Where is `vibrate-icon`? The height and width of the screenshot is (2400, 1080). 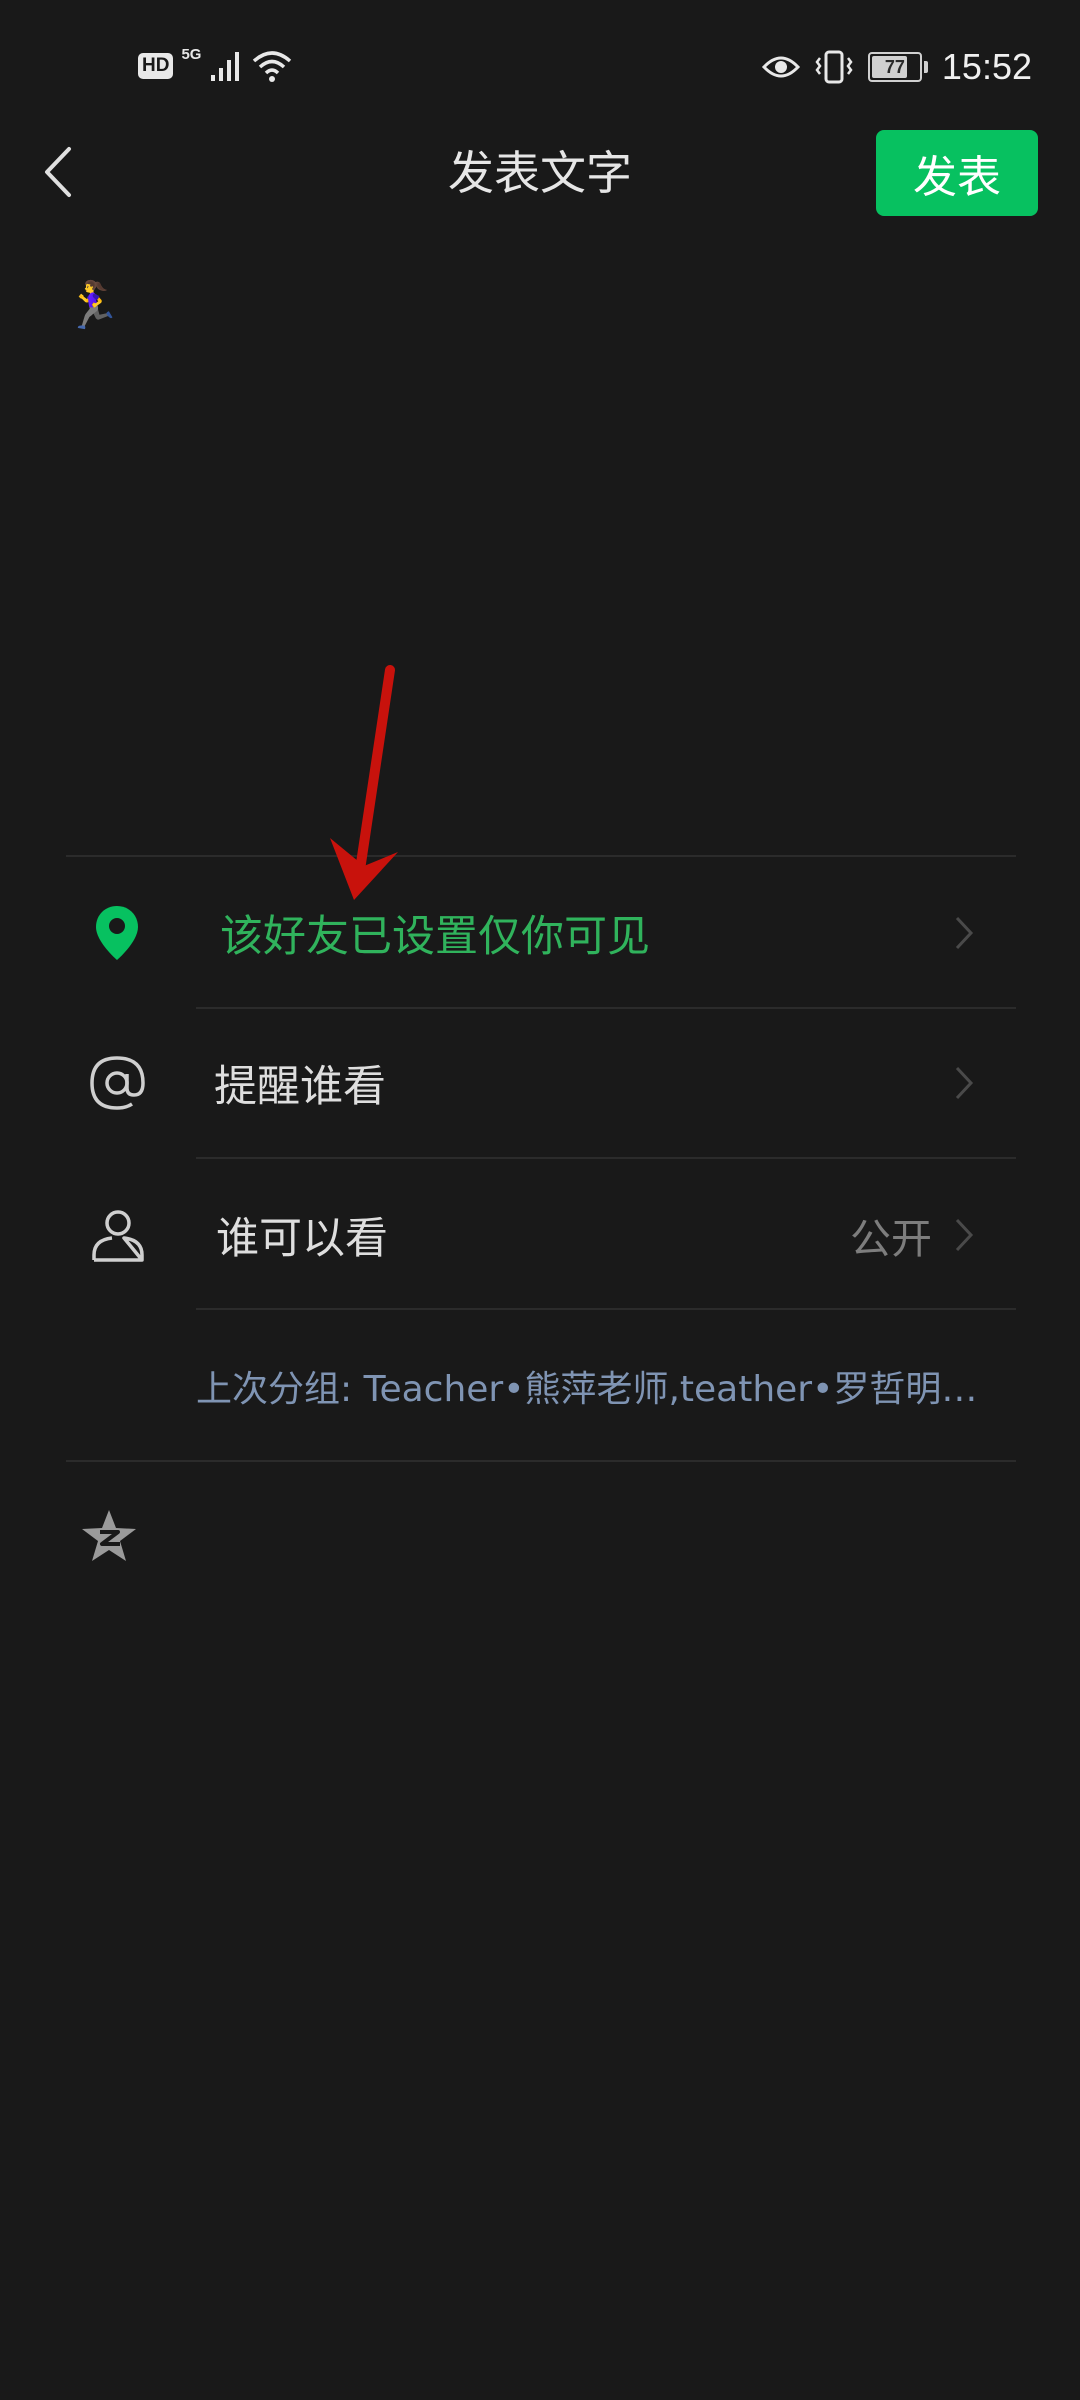
vibrate-icon is located at coordinates (834, 67).